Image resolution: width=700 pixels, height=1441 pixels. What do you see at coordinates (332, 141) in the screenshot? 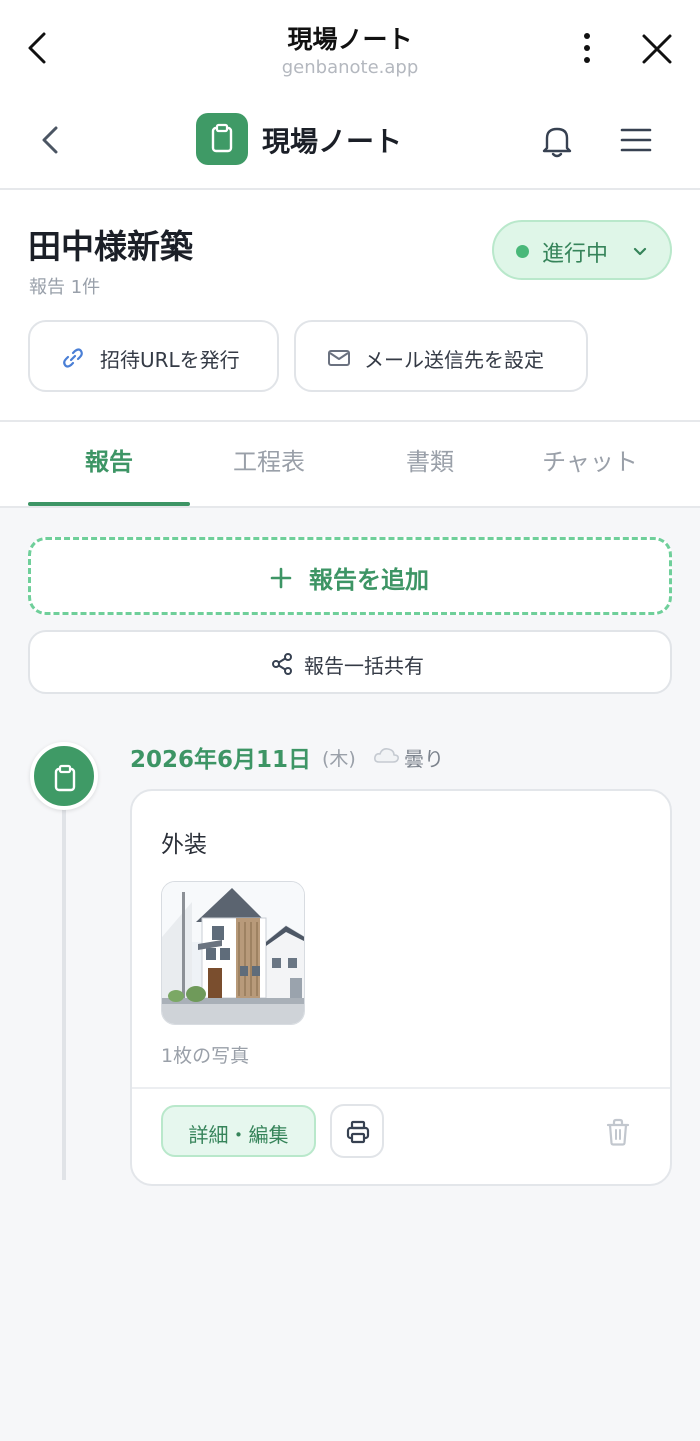
I see `app-brand: 現場ノート` at bounding box center [332, 141].